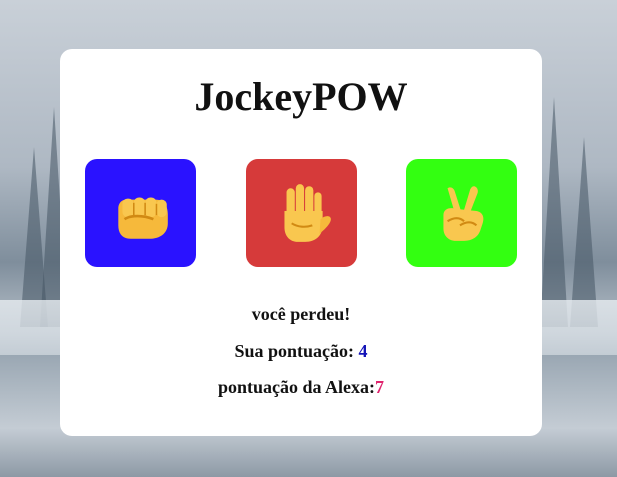  Describe the element at coordinates (363, 351) in the screenshot. I see `user-score-value: 4` at that location.